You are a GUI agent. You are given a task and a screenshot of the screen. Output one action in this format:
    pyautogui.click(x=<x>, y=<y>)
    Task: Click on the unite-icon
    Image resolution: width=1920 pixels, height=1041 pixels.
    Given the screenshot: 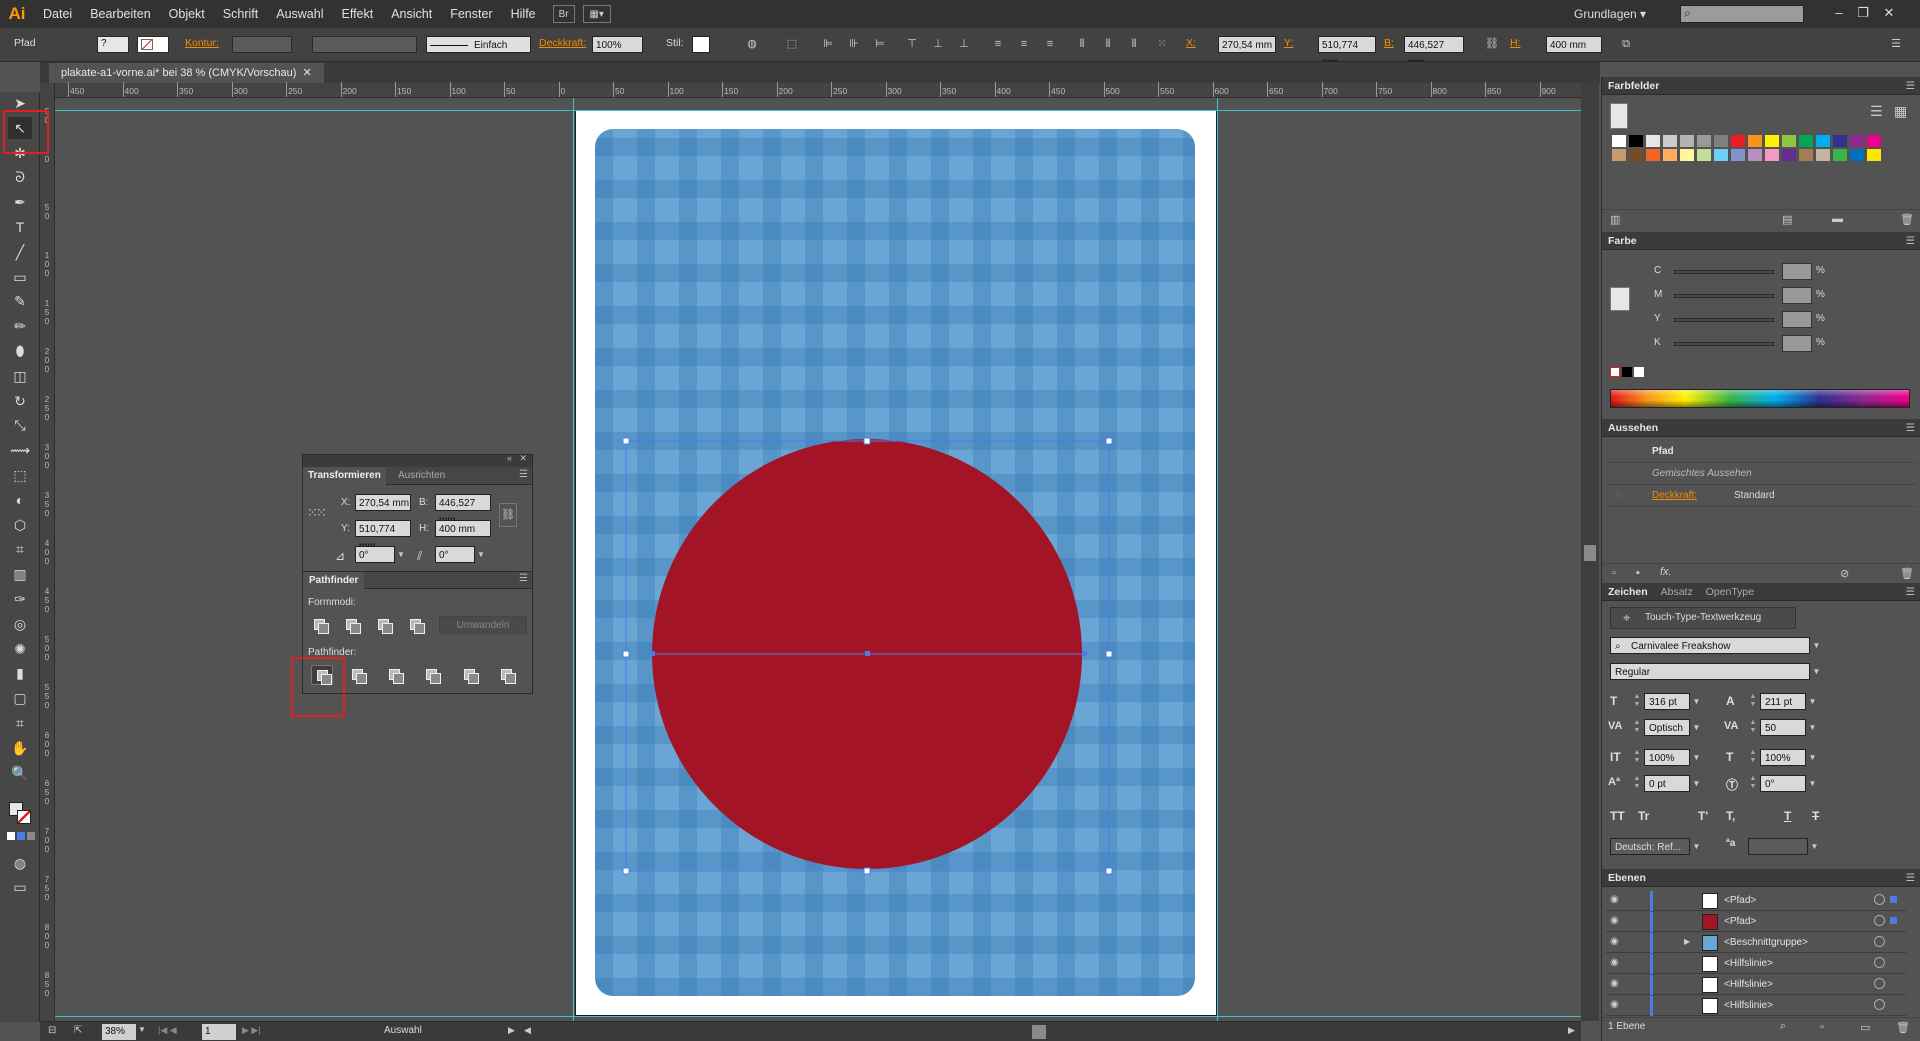 What is the action you would take?
    pyautogui.click(x=320, y=625)
    